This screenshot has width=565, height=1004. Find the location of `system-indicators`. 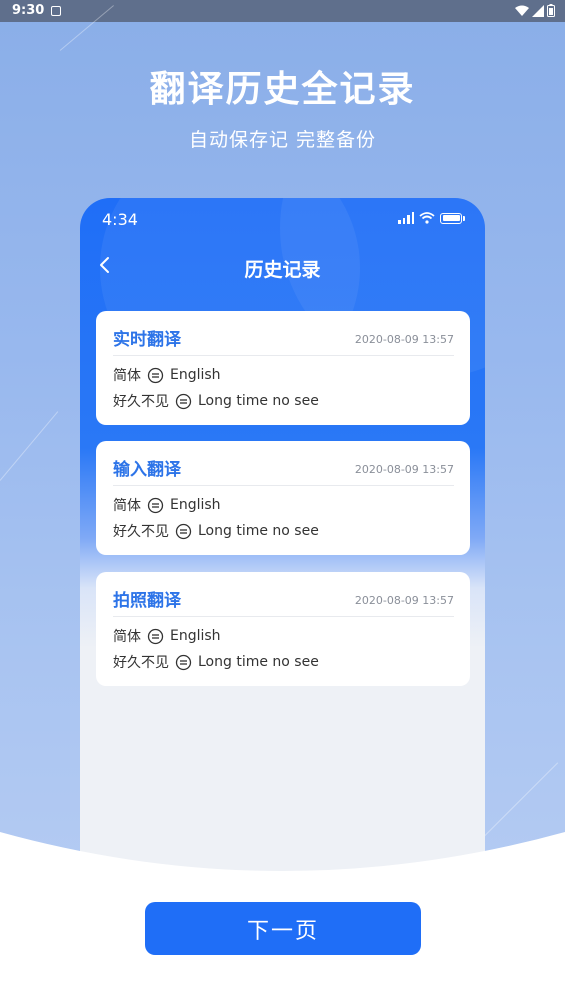

system-indicators is located at coordinates (535, 10).